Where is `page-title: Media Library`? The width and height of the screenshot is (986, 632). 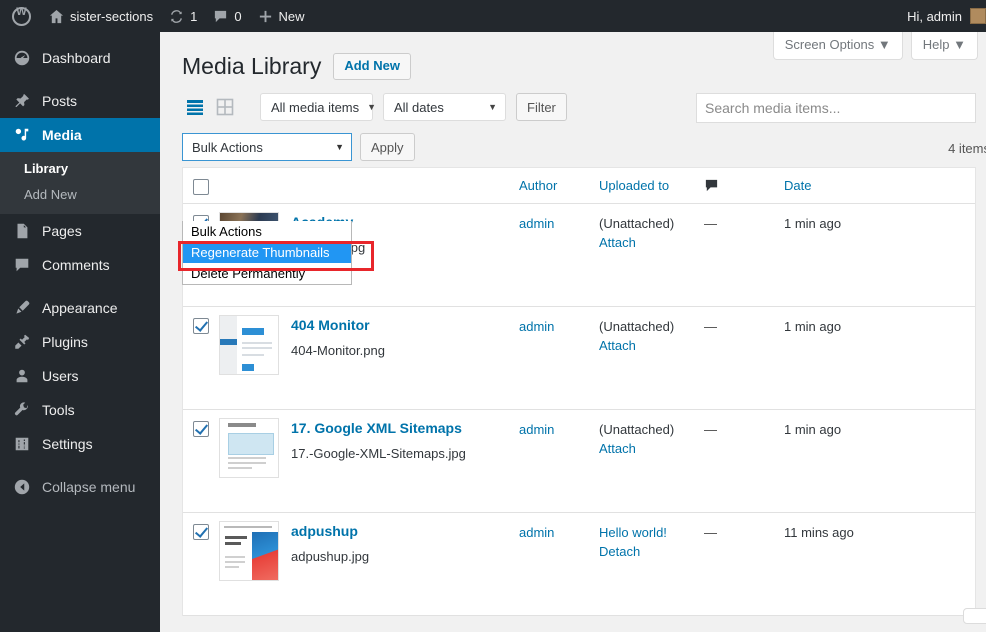 page-title: Media Library is located at coordinates (252, 66).